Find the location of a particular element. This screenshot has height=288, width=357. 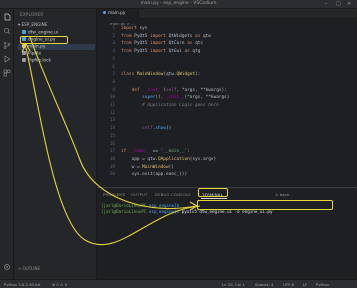

file-label: main.py is located at coordinates (37, 47).